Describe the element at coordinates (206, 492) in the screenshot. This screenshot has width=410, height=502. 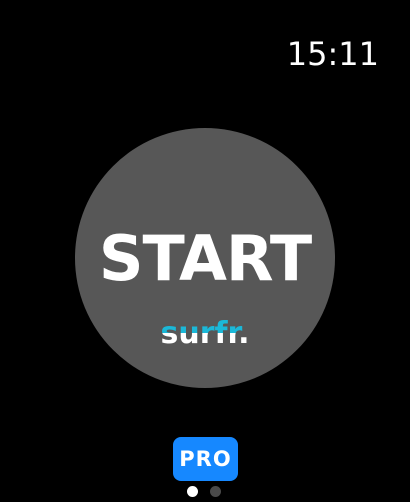
I see `page-indicator` at that location.